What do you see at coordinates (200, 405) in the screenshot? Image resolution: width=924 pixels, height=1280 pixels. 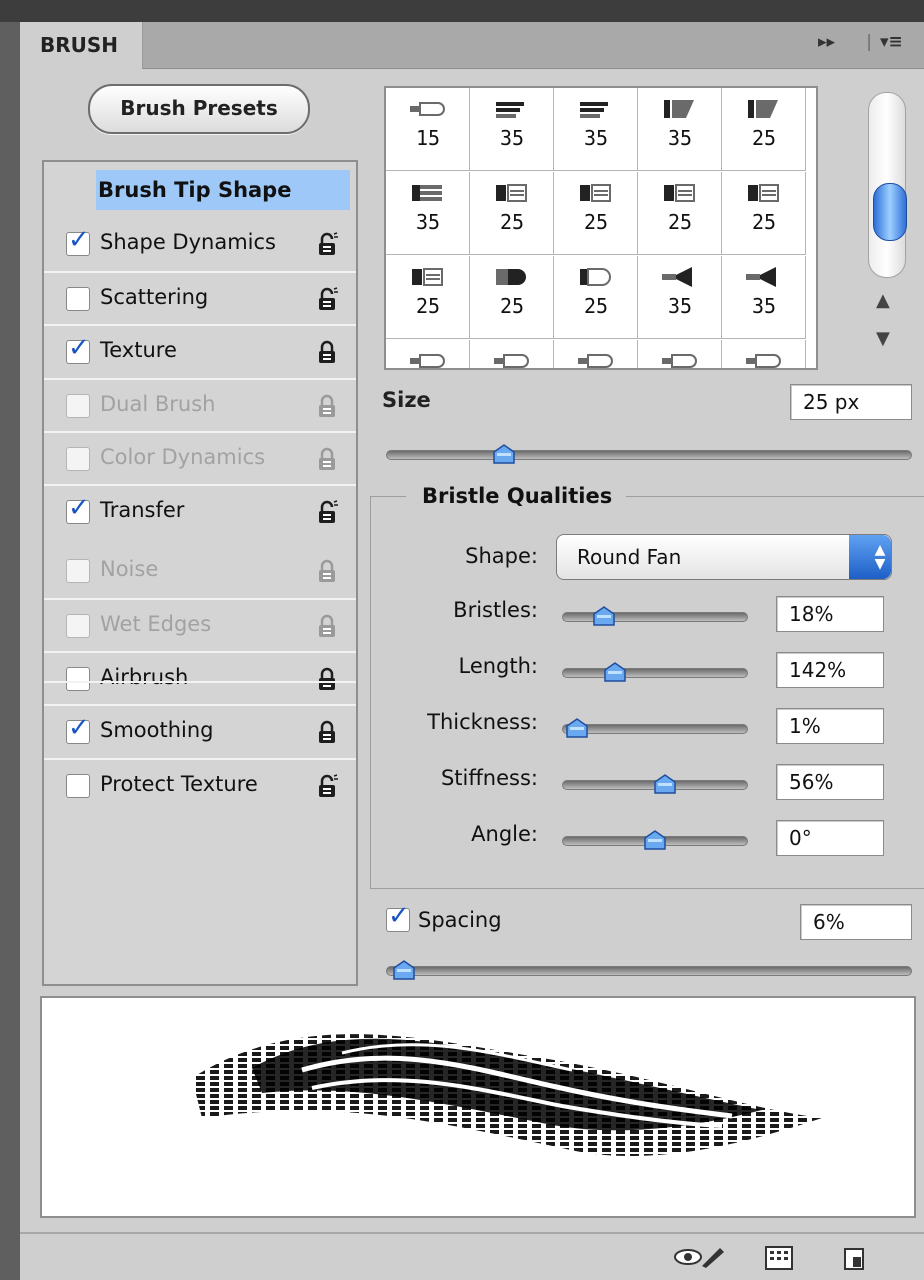 I see `option-dual-brush: Dual Brush` at bounding box center [200, 405].